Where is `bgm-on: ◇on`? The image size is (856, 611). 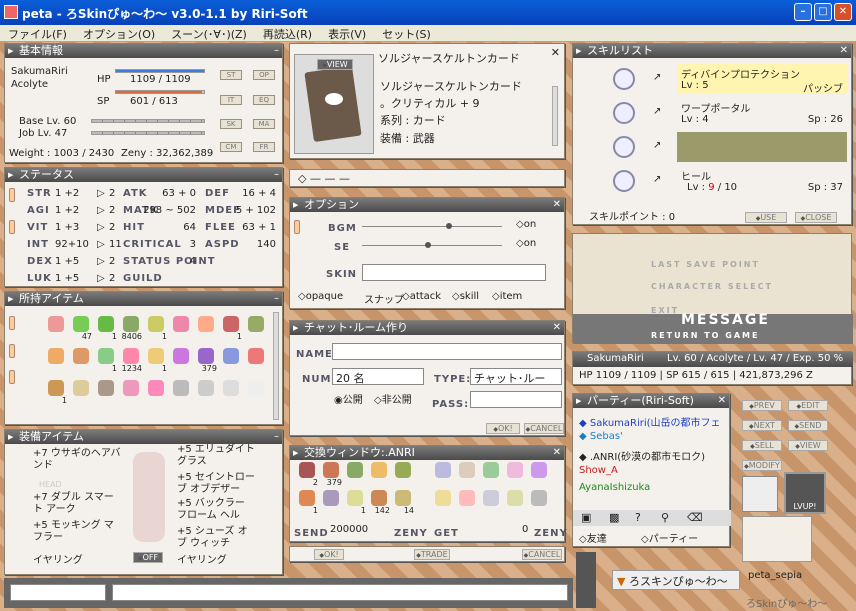
bgm-on: ◇on is located at coordinates (526, 224).